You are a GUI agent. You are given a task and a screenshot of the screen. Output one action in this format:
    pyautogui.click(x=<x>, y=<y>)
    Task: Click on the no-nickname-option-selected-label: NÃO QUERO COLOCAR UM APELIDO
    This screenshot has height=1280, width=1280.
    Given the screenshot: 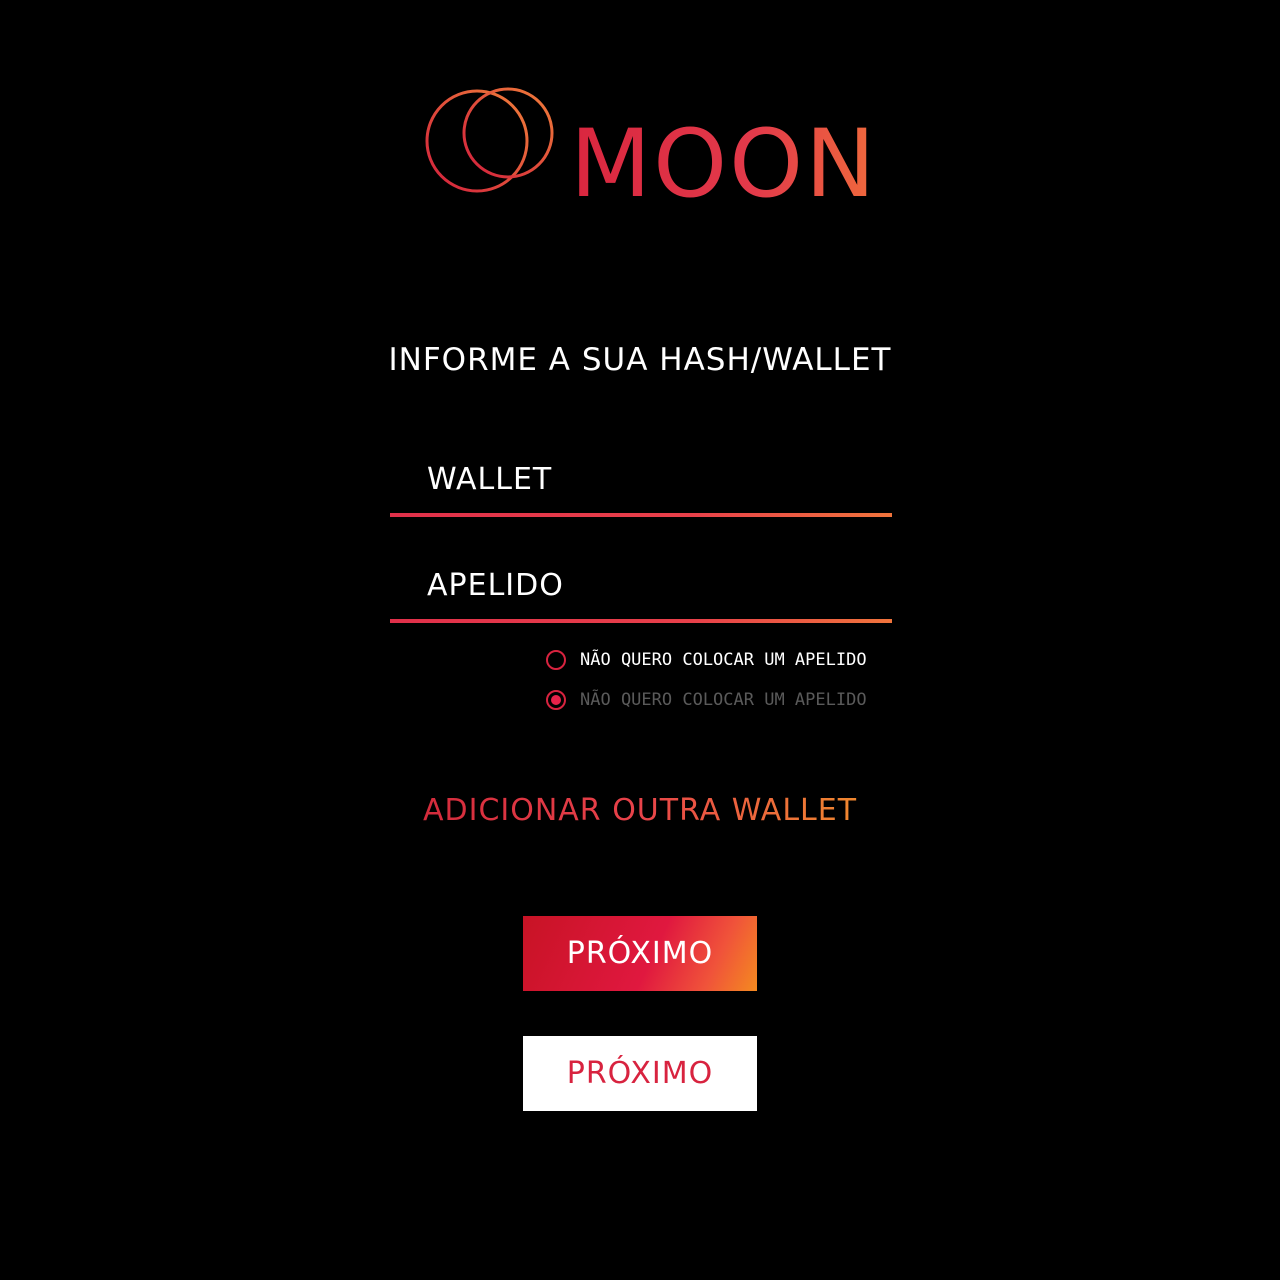 What is the action you would take?
    pyautogui.click(x=723, y=700)
    